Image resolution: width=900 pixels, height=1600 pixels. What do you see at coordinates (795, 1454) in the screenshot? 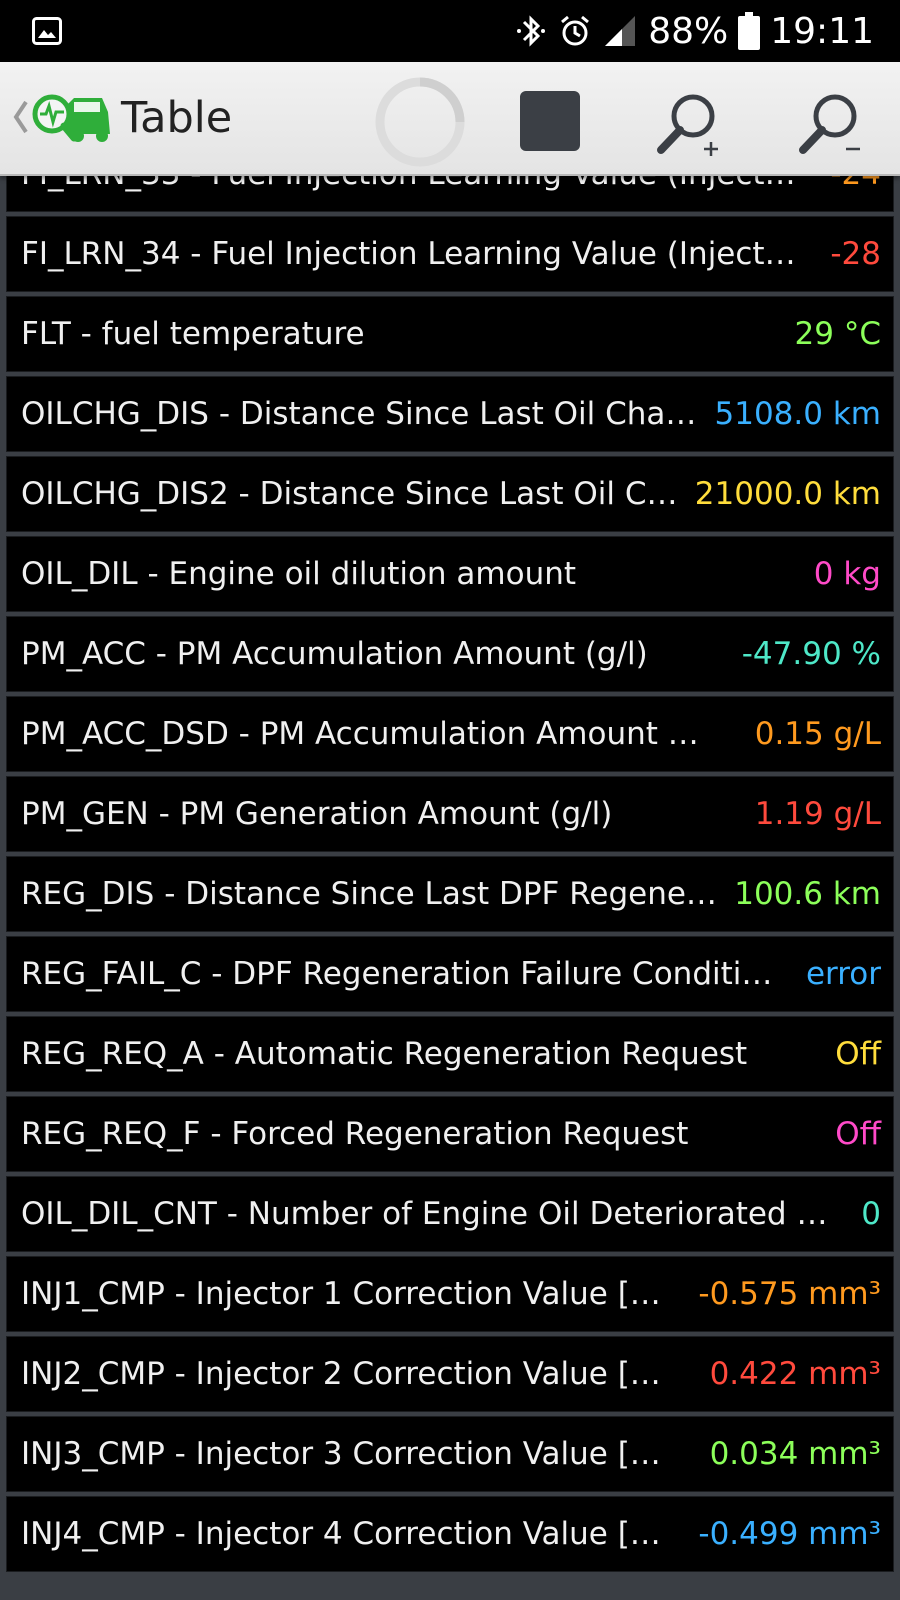
I see `row-value: 0.034 mm³` at bounding box center [795, 1454].